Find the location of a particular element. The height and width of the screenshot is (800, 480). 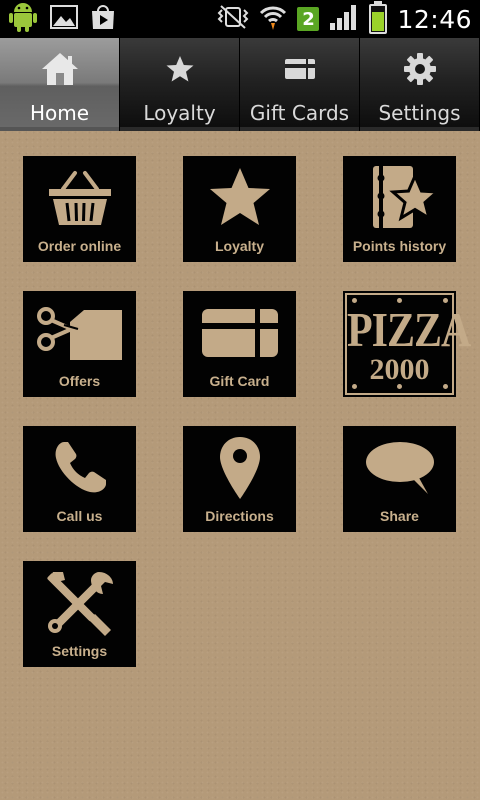

gear-icon is located at coordinates (420, 69).